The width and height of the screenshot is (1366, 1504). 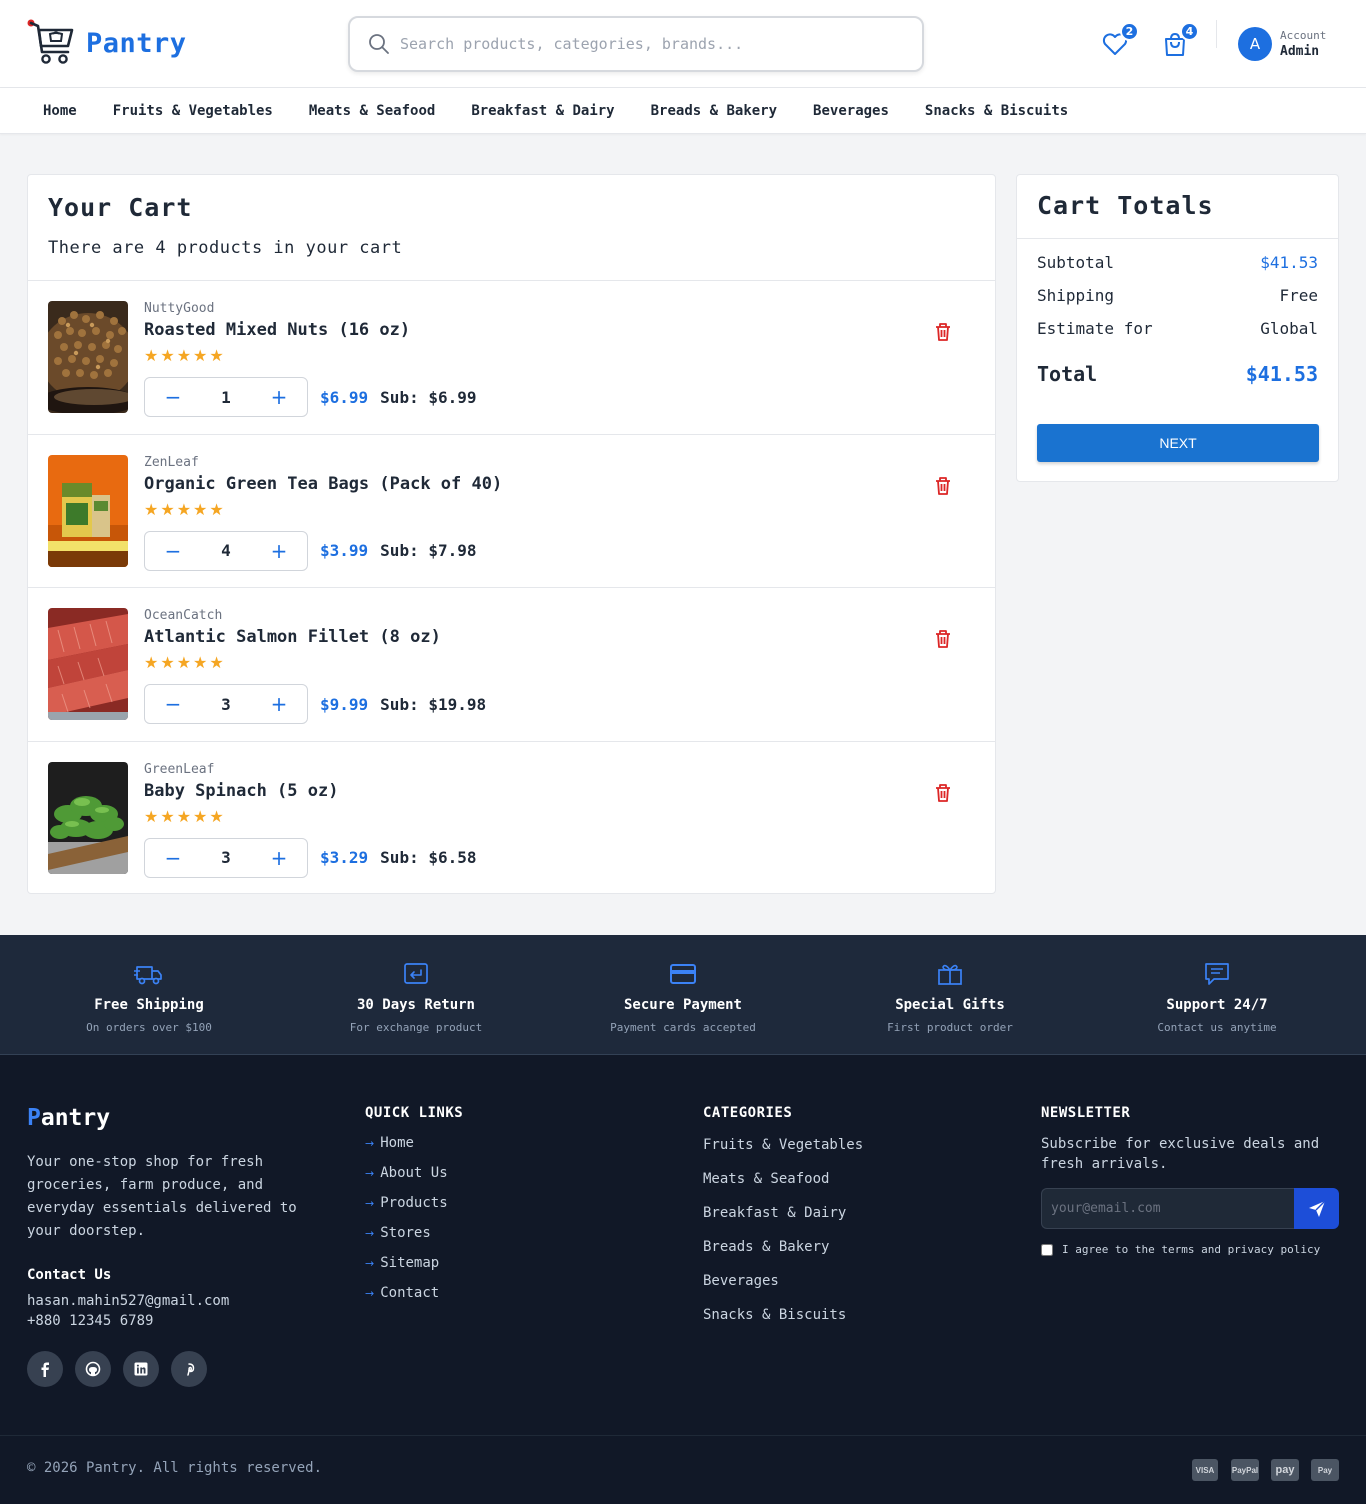 What do you see at coordinates (783, 1324) in the screenshot?
I see `footer-category-link: Snacks & Biscuits` at bounding box center [783, 1324].